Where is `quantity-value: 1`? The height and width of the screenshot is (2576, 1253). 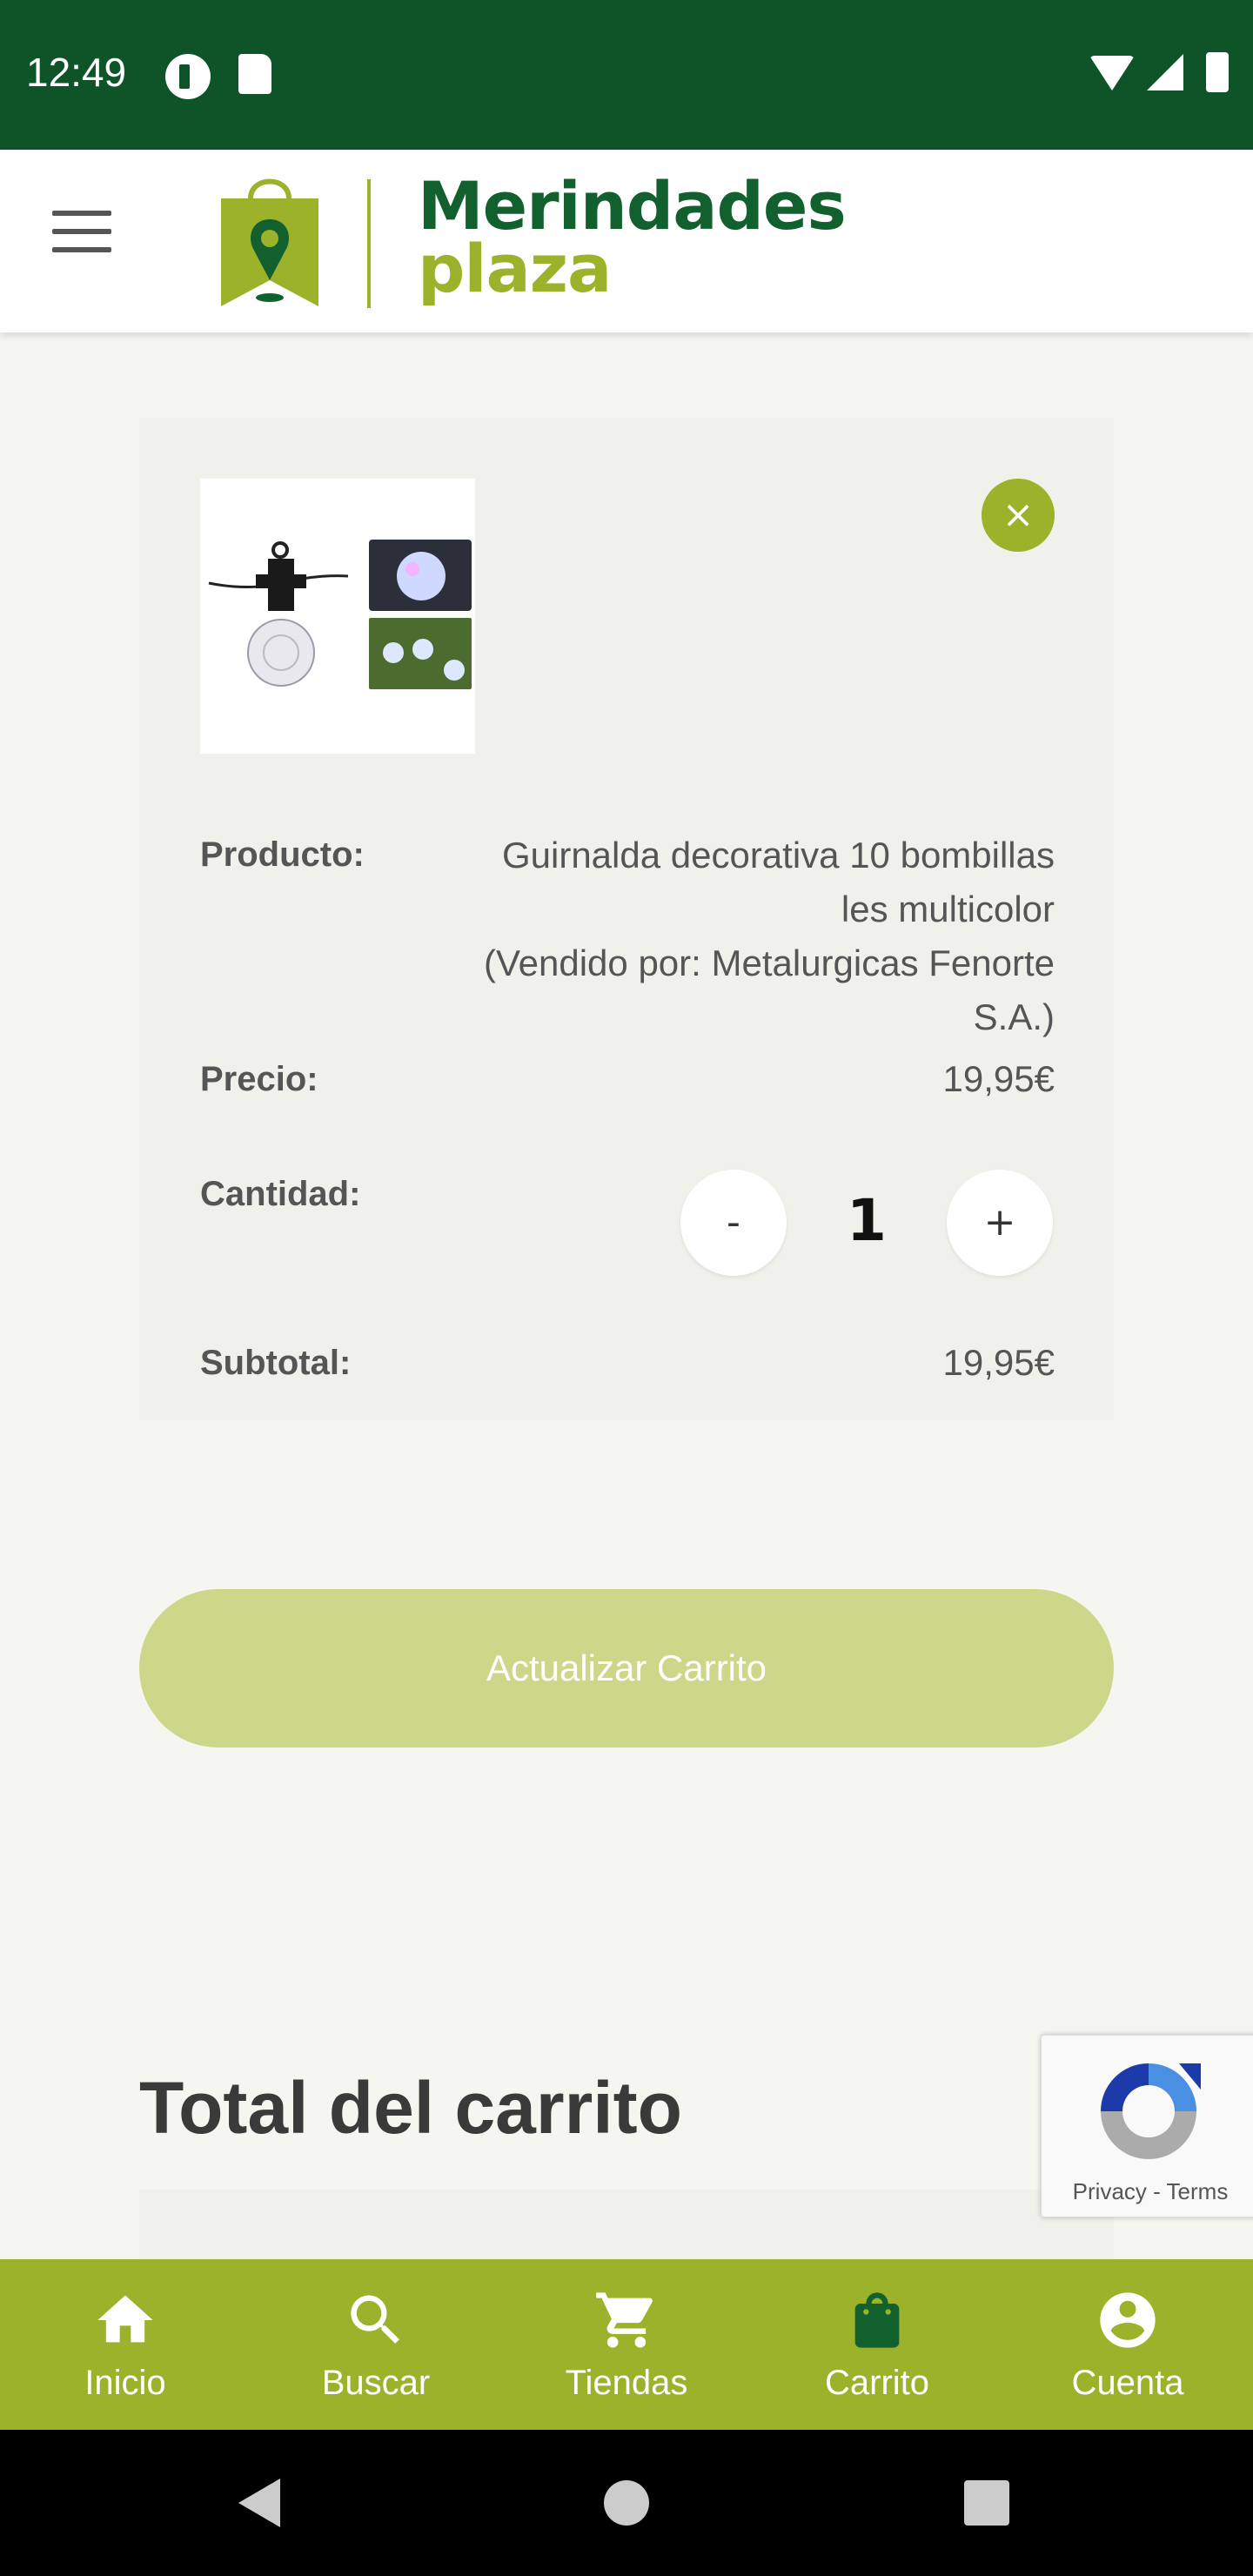
quantity-value: 1 is located at coordinates (866, 1221).